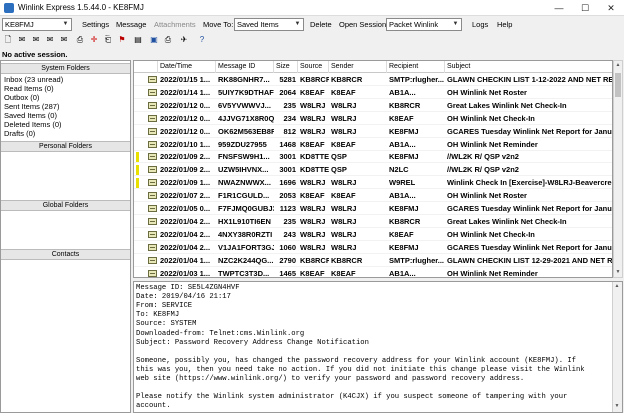 Image resolution: width=624 pixels, height=413 pixels. Describe the element at coordinates (585, 8) in the screenshot. I see `maximize-button: ☐` at that location.